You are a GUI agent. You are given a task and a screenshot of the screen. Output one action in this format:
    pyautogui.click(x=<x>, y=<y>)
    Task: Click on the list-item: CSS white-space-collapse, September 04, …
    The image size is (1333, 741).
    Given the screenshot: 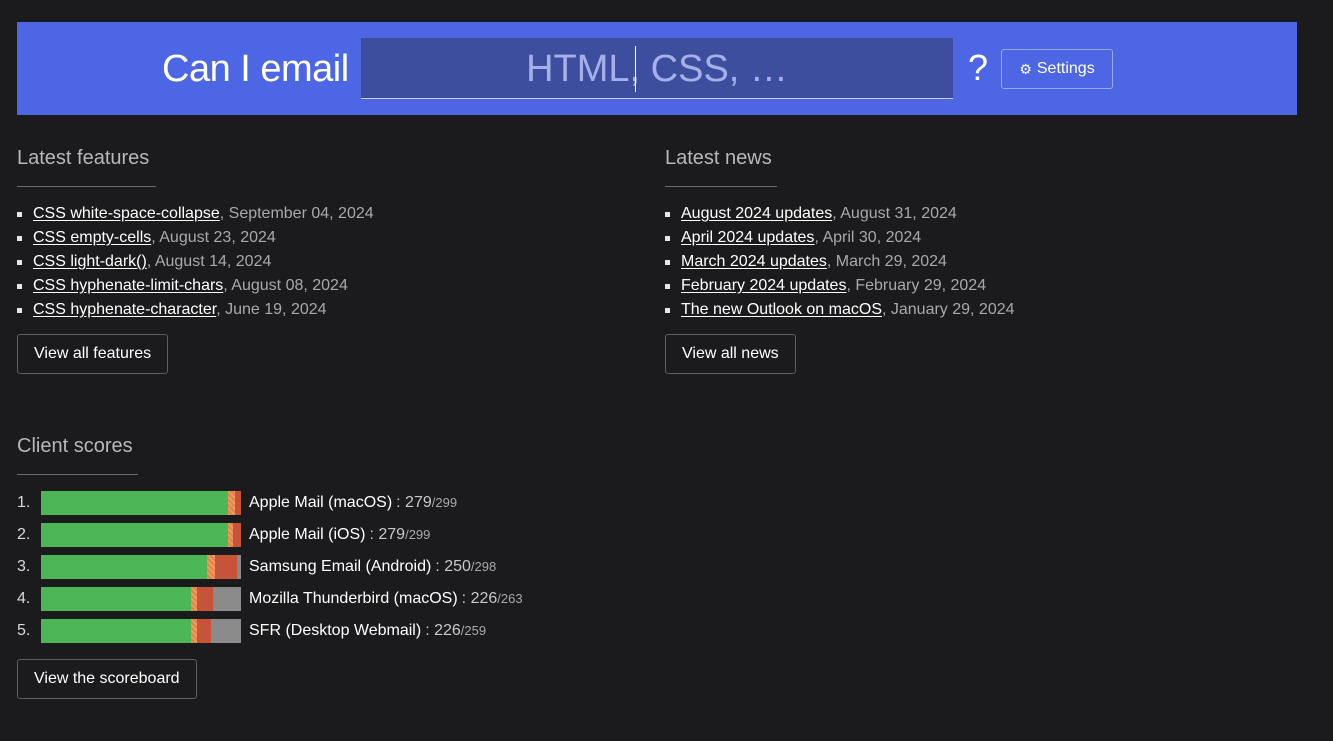 What is the action you would take?
    pyautogui.click(x=317, y=214)
    